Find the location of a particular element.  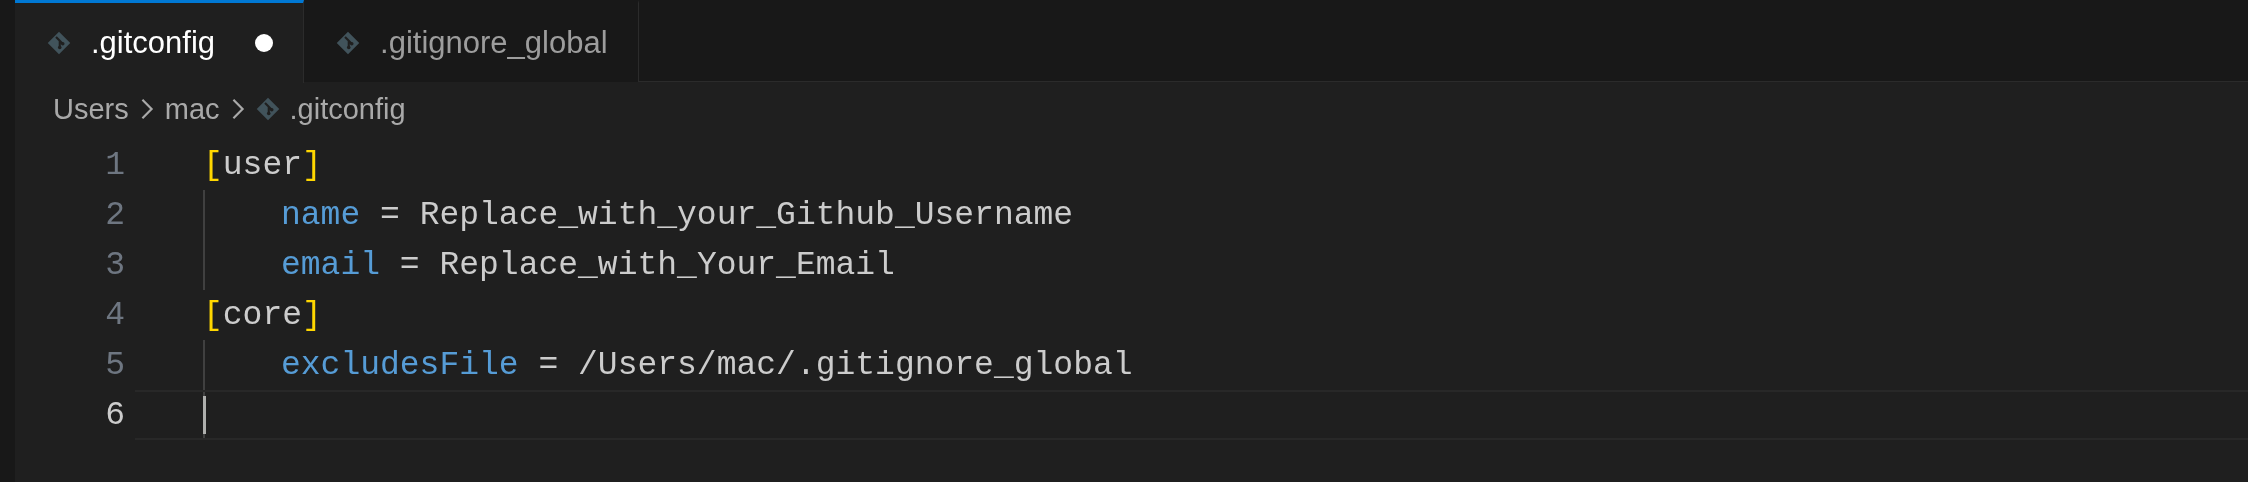

breadcrumb-item: .gitconfig is located at coordinates (347, 109).